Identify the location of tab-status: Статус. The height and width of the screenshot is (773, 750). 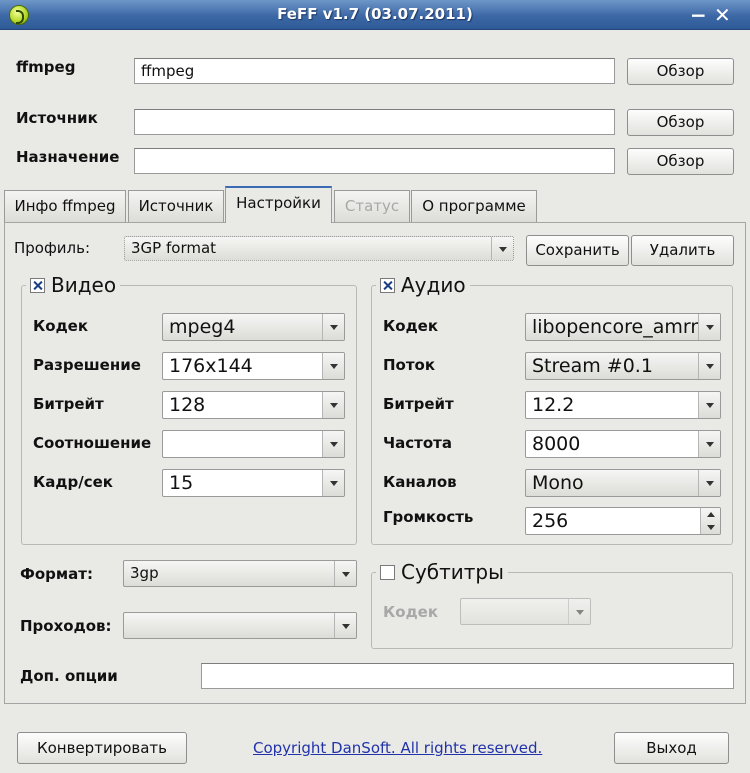
(372, 206).